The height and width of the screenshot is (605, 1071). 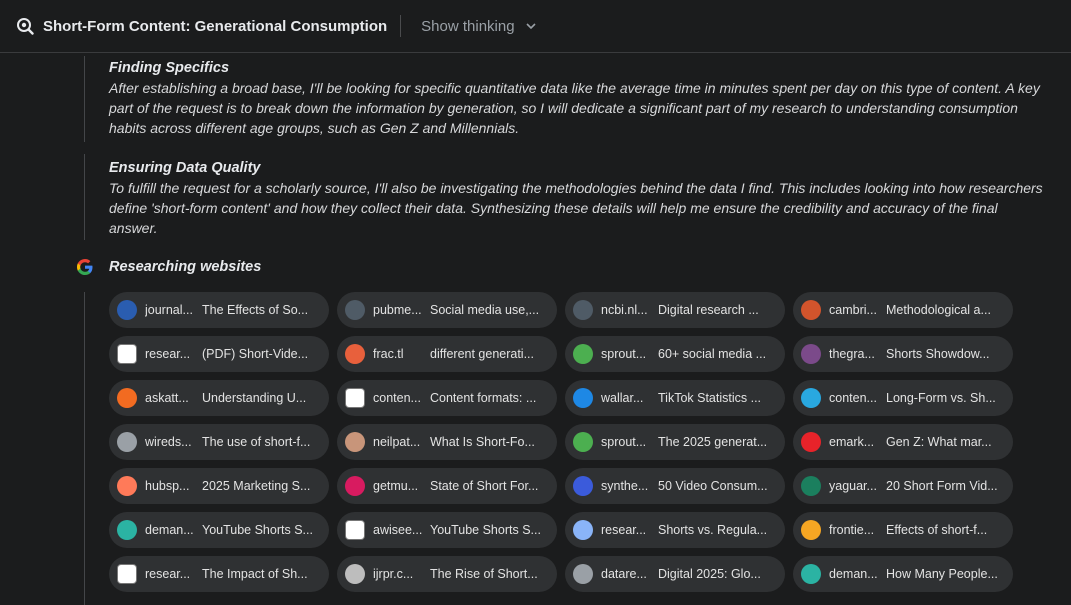 What do you see at coordinates (583, 398) in the screenshot?
I see `wallaroo-icon` at bounding box center [583, 398].